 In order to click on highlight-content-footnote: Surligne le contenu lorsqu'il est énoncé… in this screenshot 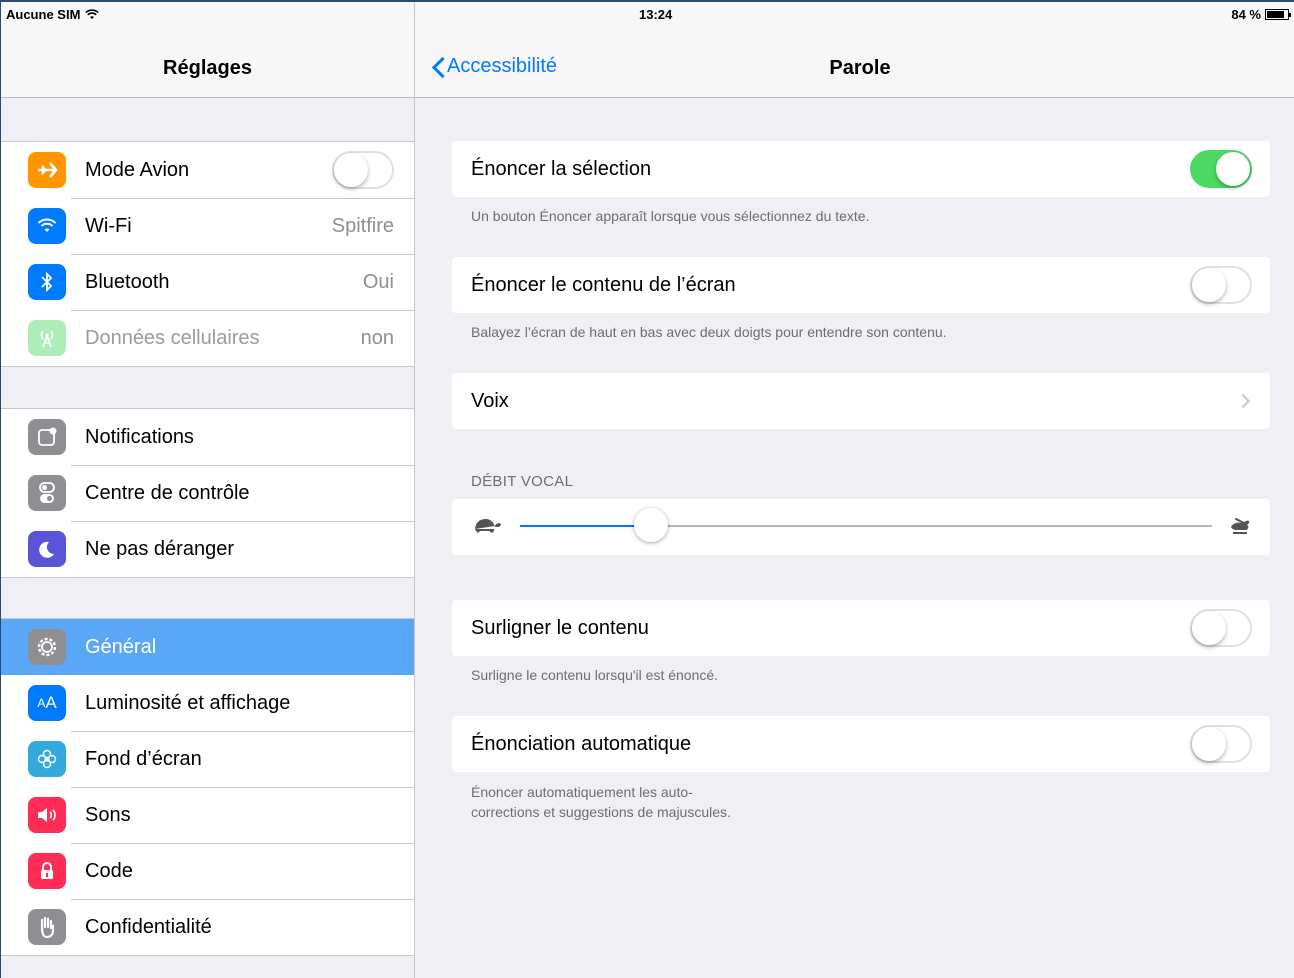, I will do `click(595, 675)`.